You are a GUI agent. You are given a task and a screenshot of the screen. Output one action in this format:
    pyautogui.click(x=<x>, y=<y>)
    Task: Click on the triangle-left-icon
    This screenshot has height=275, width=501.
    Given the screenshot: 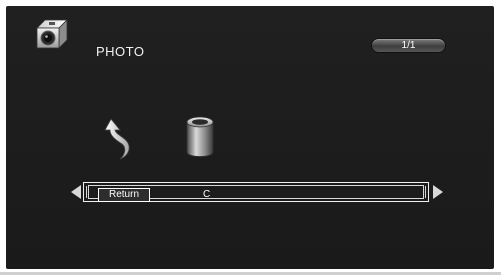 What is the action you would take?
    pyautogui.click(x=75, y=192)
    